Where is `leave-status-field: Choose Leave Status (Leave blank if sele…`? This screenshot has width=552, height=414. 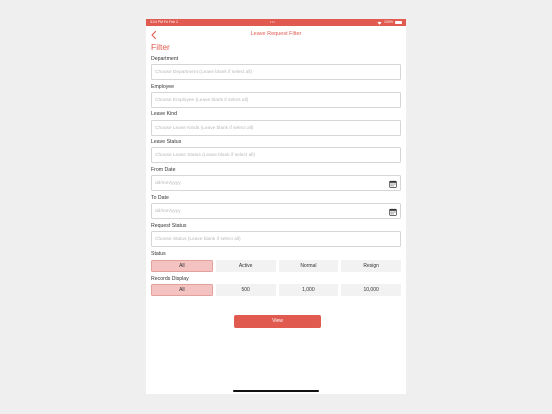
leave-status-field: Choose Leave Status (Leave blank if sele… is located at coordinates (276, 155).